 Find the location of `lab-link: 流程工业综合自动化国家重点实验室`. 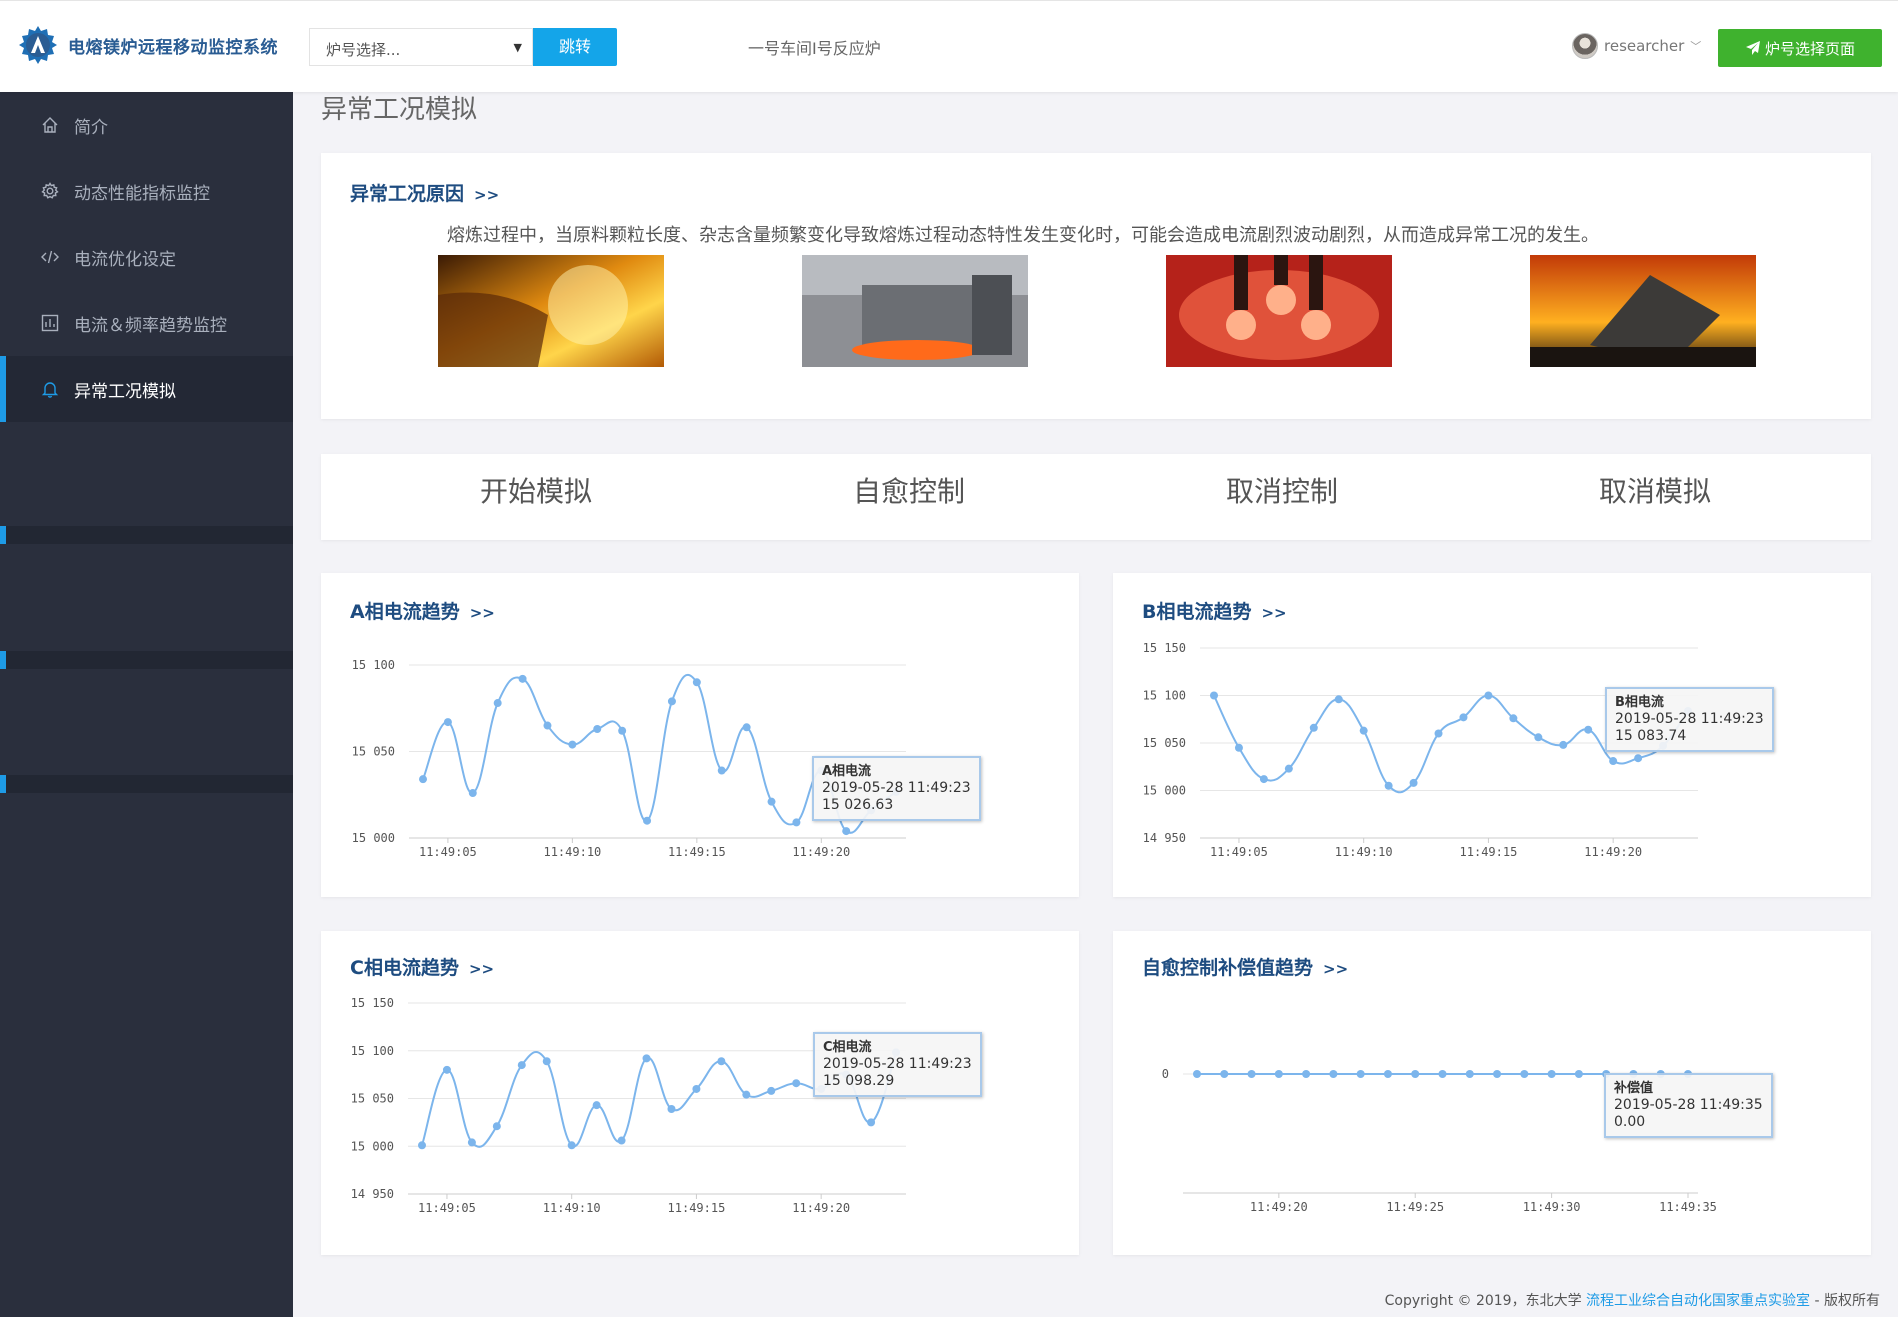

lab-link: 流程工业综合自动化国家重点实验室 is located at coordinates (1698, 1301).